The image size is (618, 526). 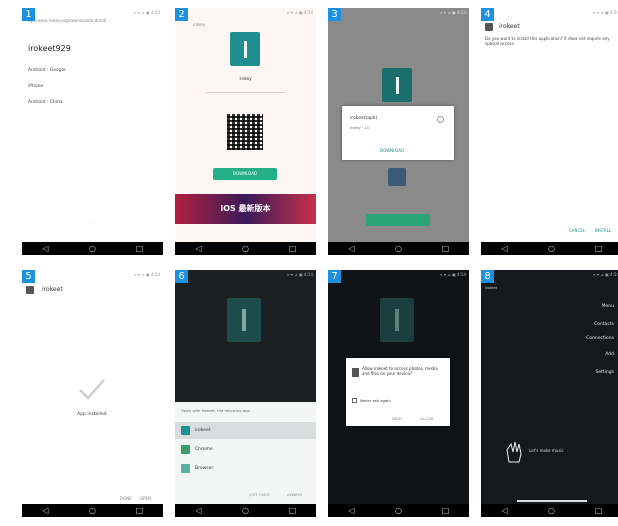 What do you see at coordinates (491, 288) in the screenshot?
I see `corner-label: irokeet` at bounding box center [491, 288].